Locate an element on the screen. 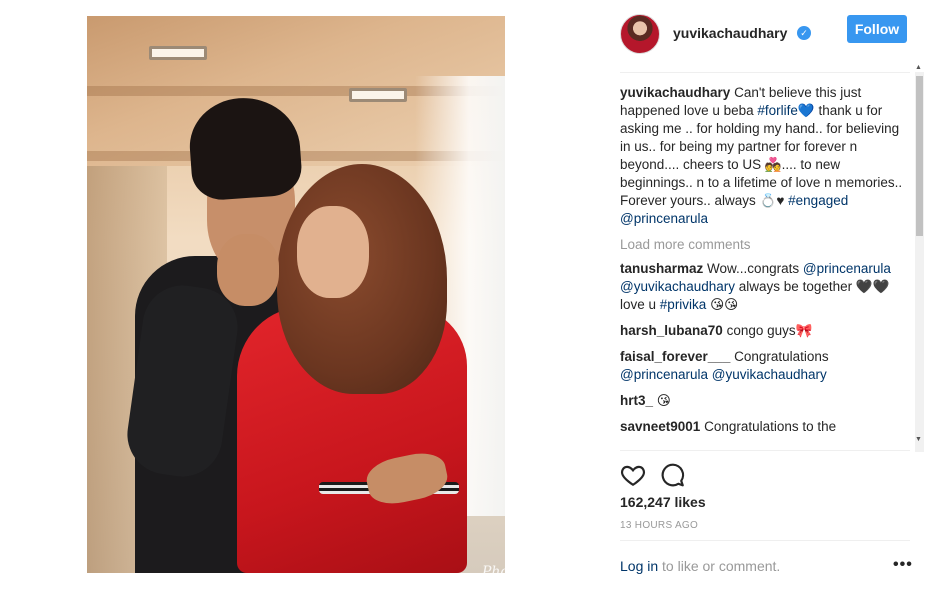  avatar is located at coordinates (640, 34).